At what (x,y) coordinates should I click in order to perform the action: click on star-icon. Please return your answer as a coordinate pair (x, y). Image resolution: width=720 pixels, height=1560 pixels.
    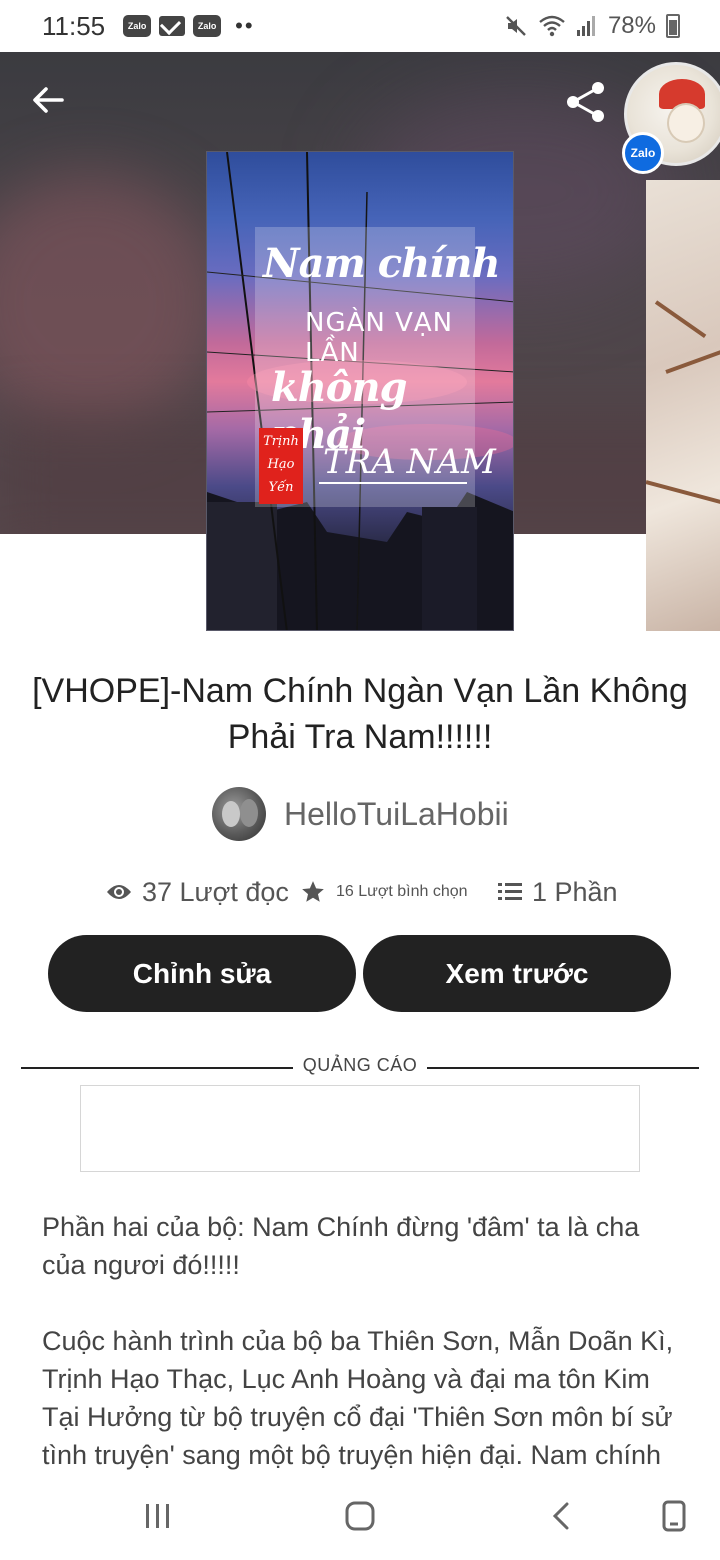
    Looking at the image, I should click on (313, 891).